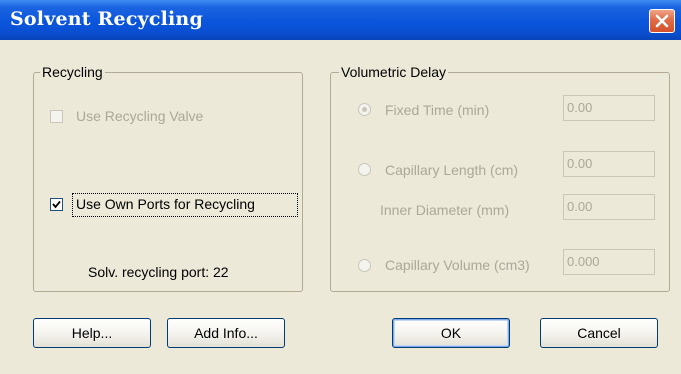  Describe the element at coordinates (437, 110) in the screenshot. I see `fixed-time-label: Fixed Time (min)` at that location.